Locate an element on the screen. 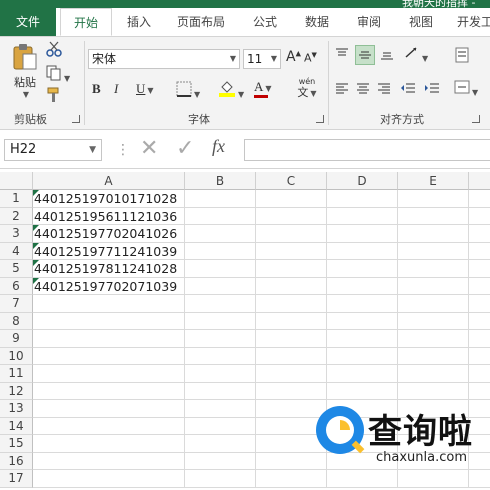 The width and height of the screenshot is (490, 490). column-header-d: D is located at coordinates (362, 181).